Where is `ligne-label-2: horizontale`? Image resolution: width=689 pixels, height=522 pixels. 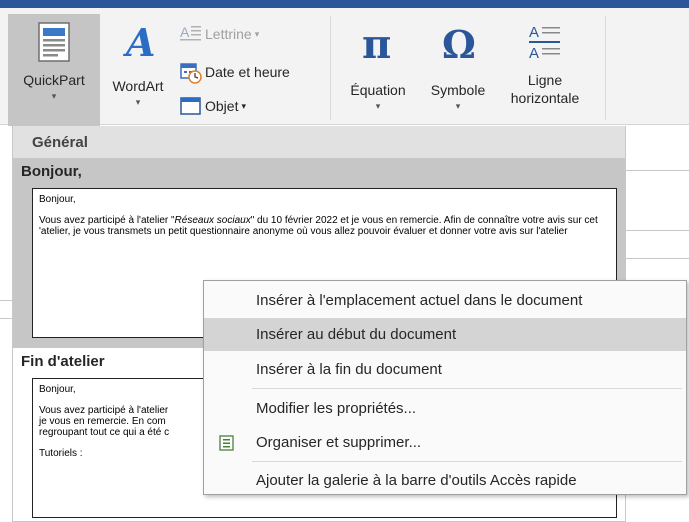
ligne-label-2: horizontale is located at coordinates (545, 98).